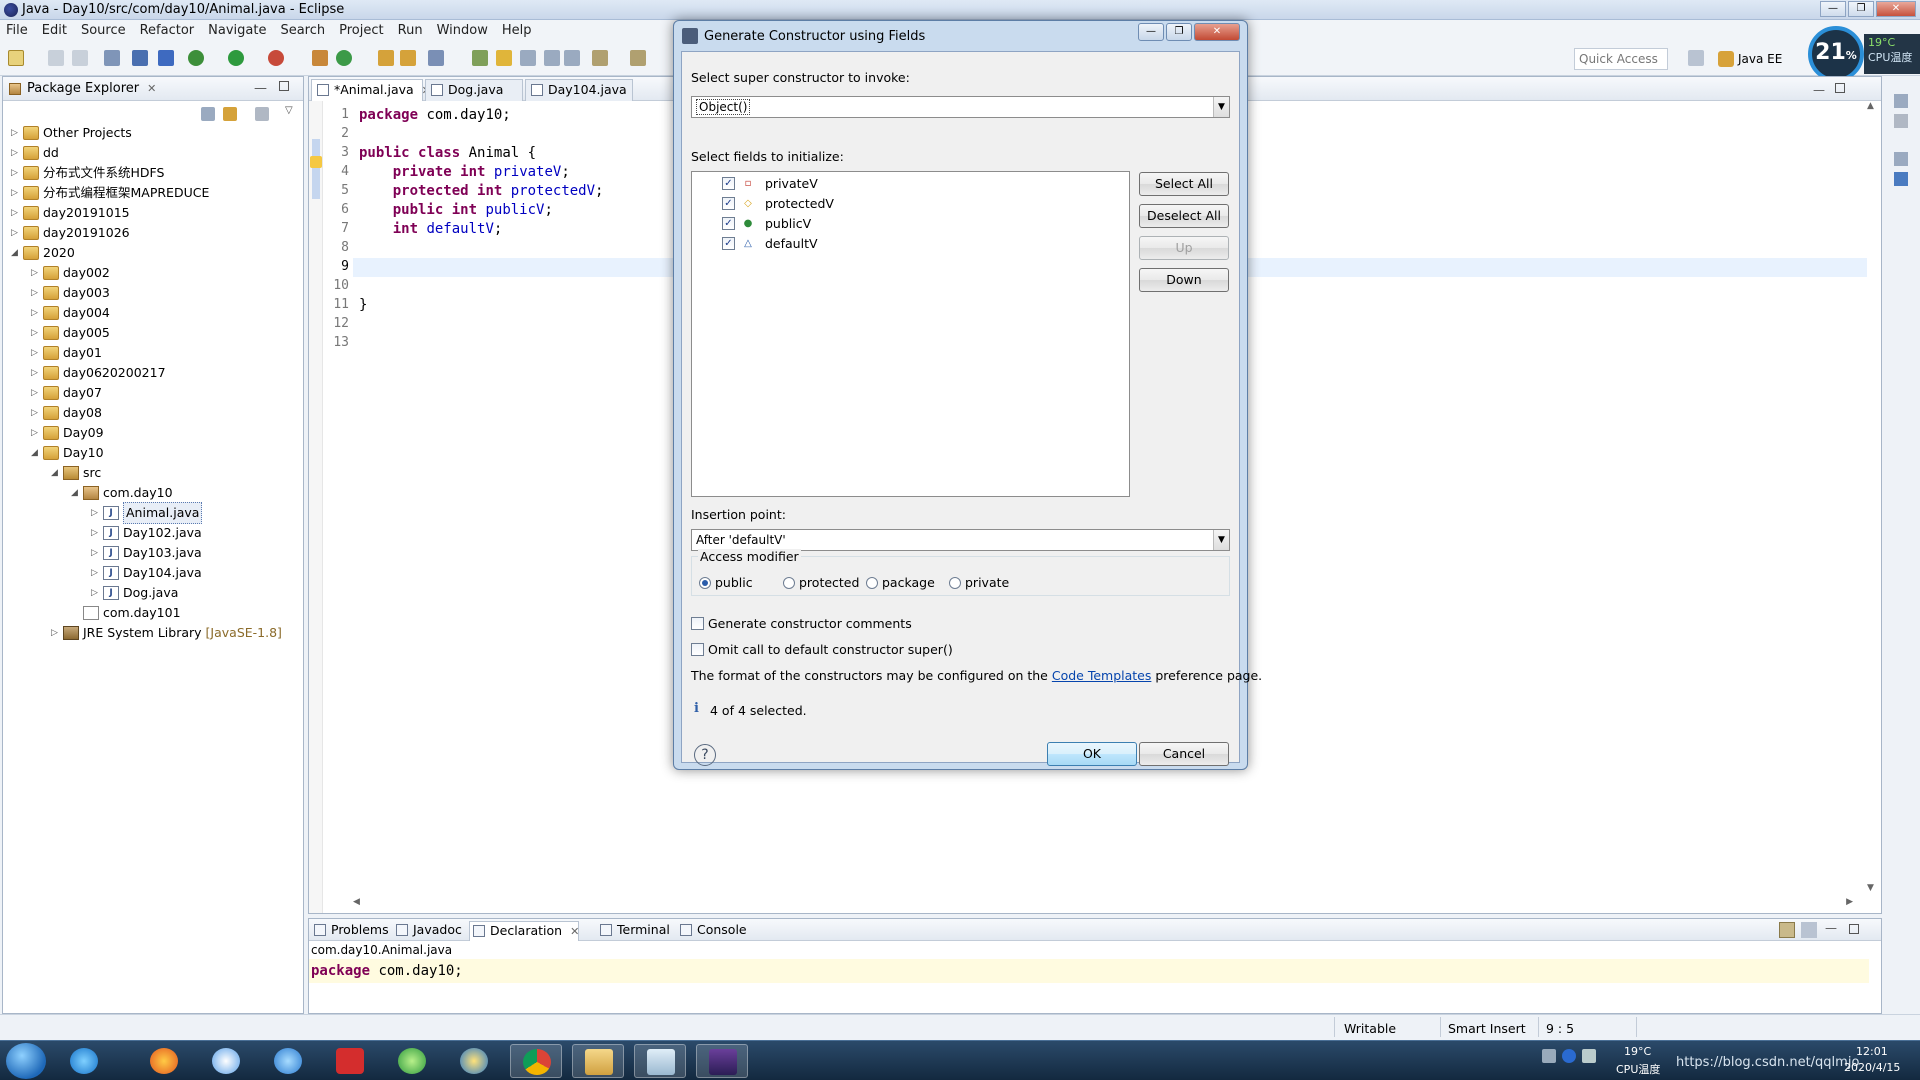  What do you see at coordinates (350, 1061) in the screenshot?
I see `taskbar-youdao` at bounding box center [350, 1061].